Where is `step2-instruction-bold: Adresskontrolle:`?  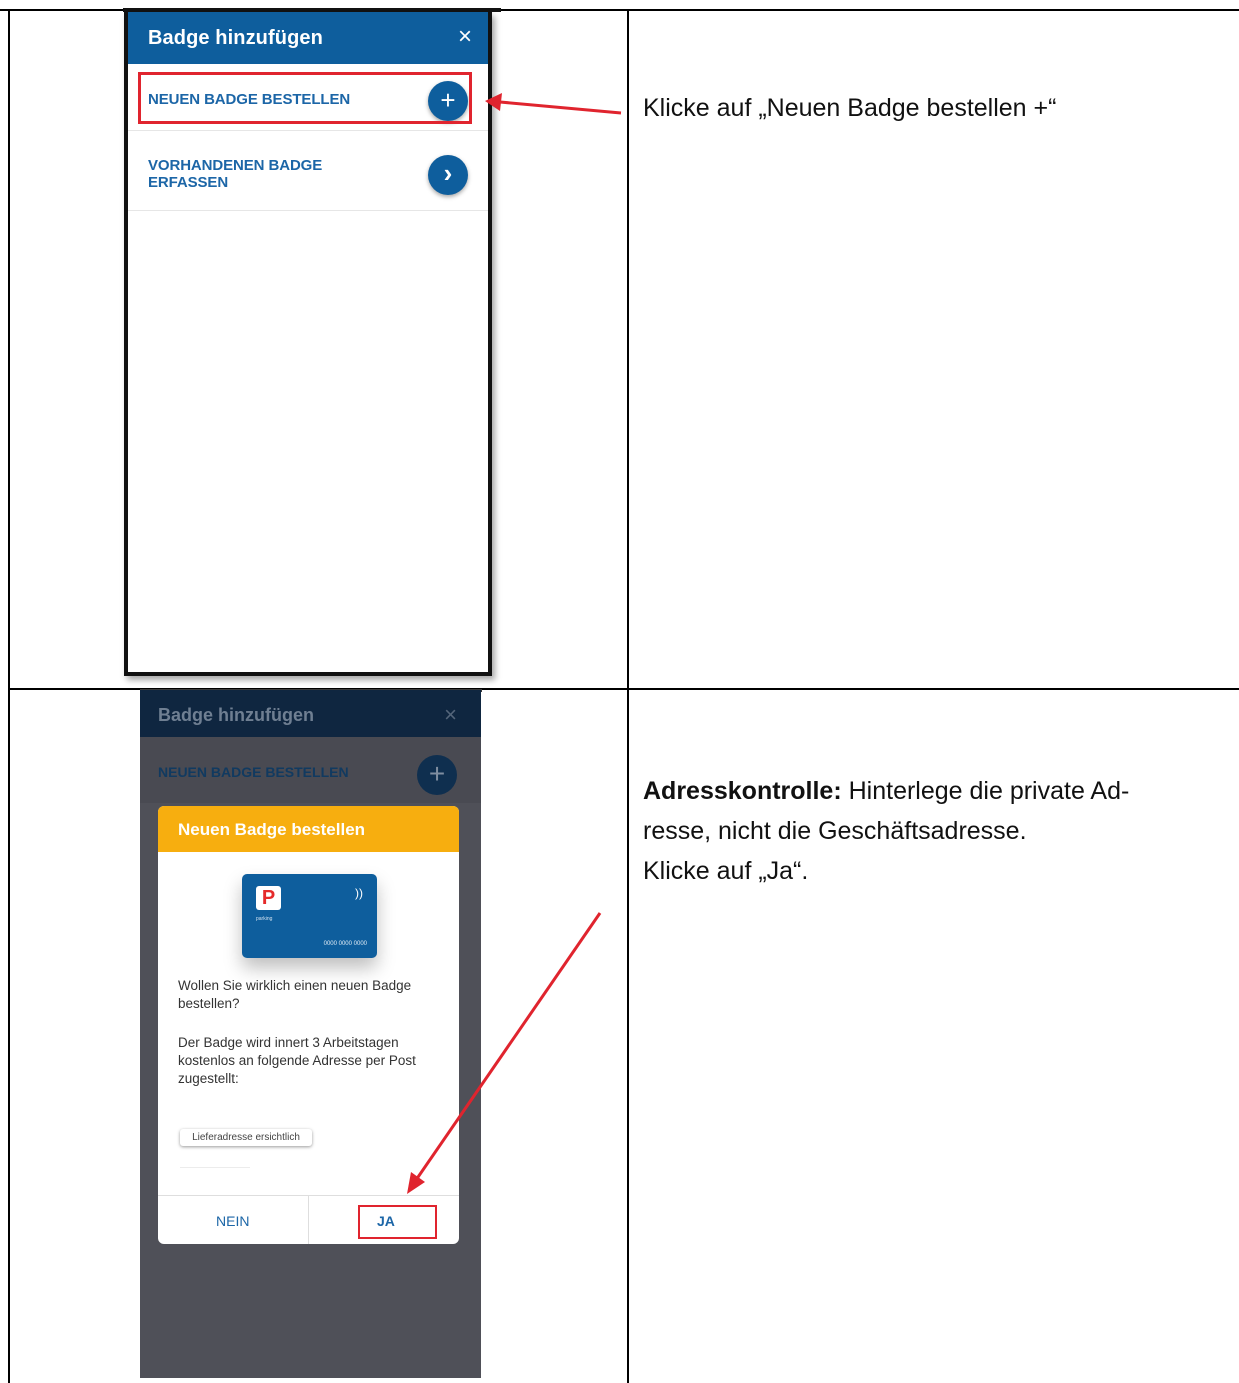 step2-instruction-bold: Adresskontrolle: is located at coordinates (742, 791).